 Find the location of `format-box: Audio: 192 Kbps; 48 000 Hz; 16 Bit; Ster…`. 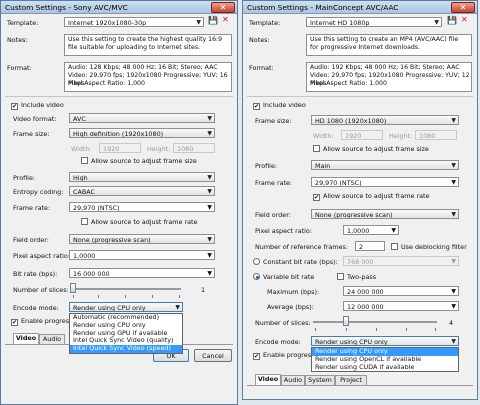

format-box: Audio: 192 Kbps; 48 000 Hz; 16 Bit; Ster… is located at coordinates (389, 77).